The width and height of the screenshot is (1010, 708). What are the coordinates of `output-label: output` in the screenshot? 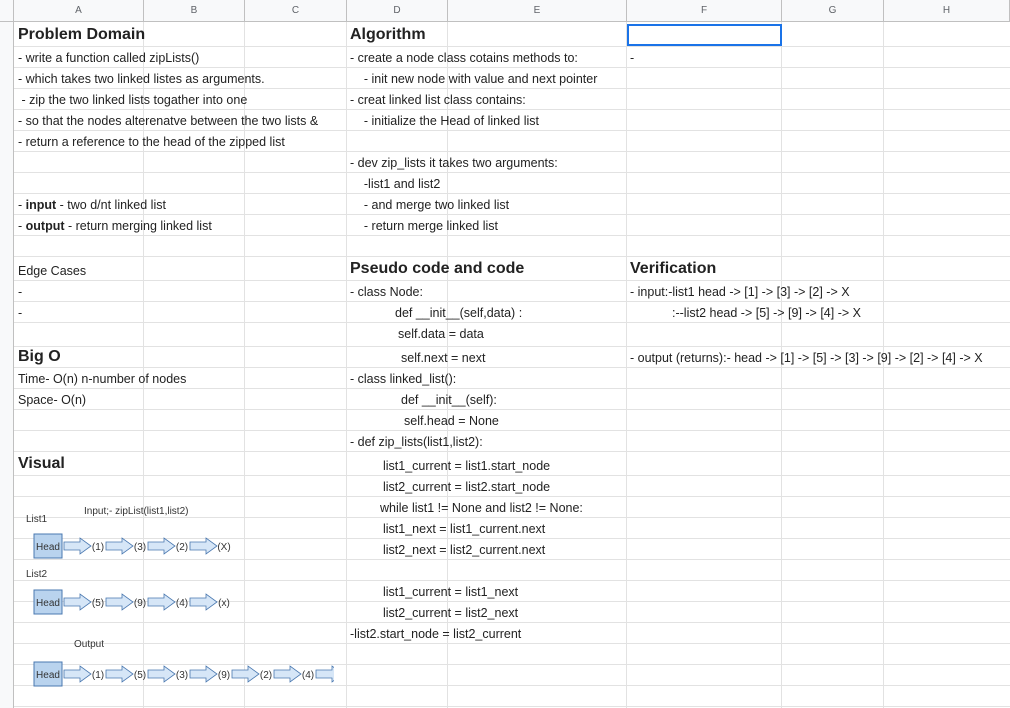 It's located at (45, 226).